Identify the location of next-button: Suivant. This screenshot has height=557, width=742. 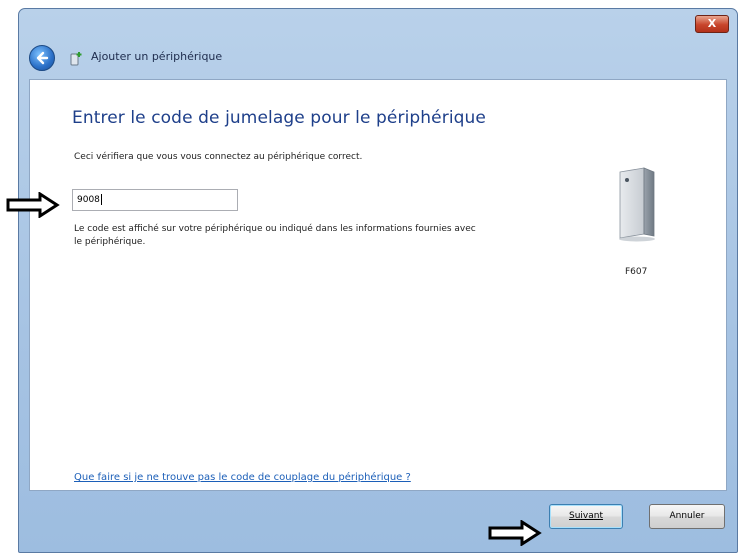
(586, 516).